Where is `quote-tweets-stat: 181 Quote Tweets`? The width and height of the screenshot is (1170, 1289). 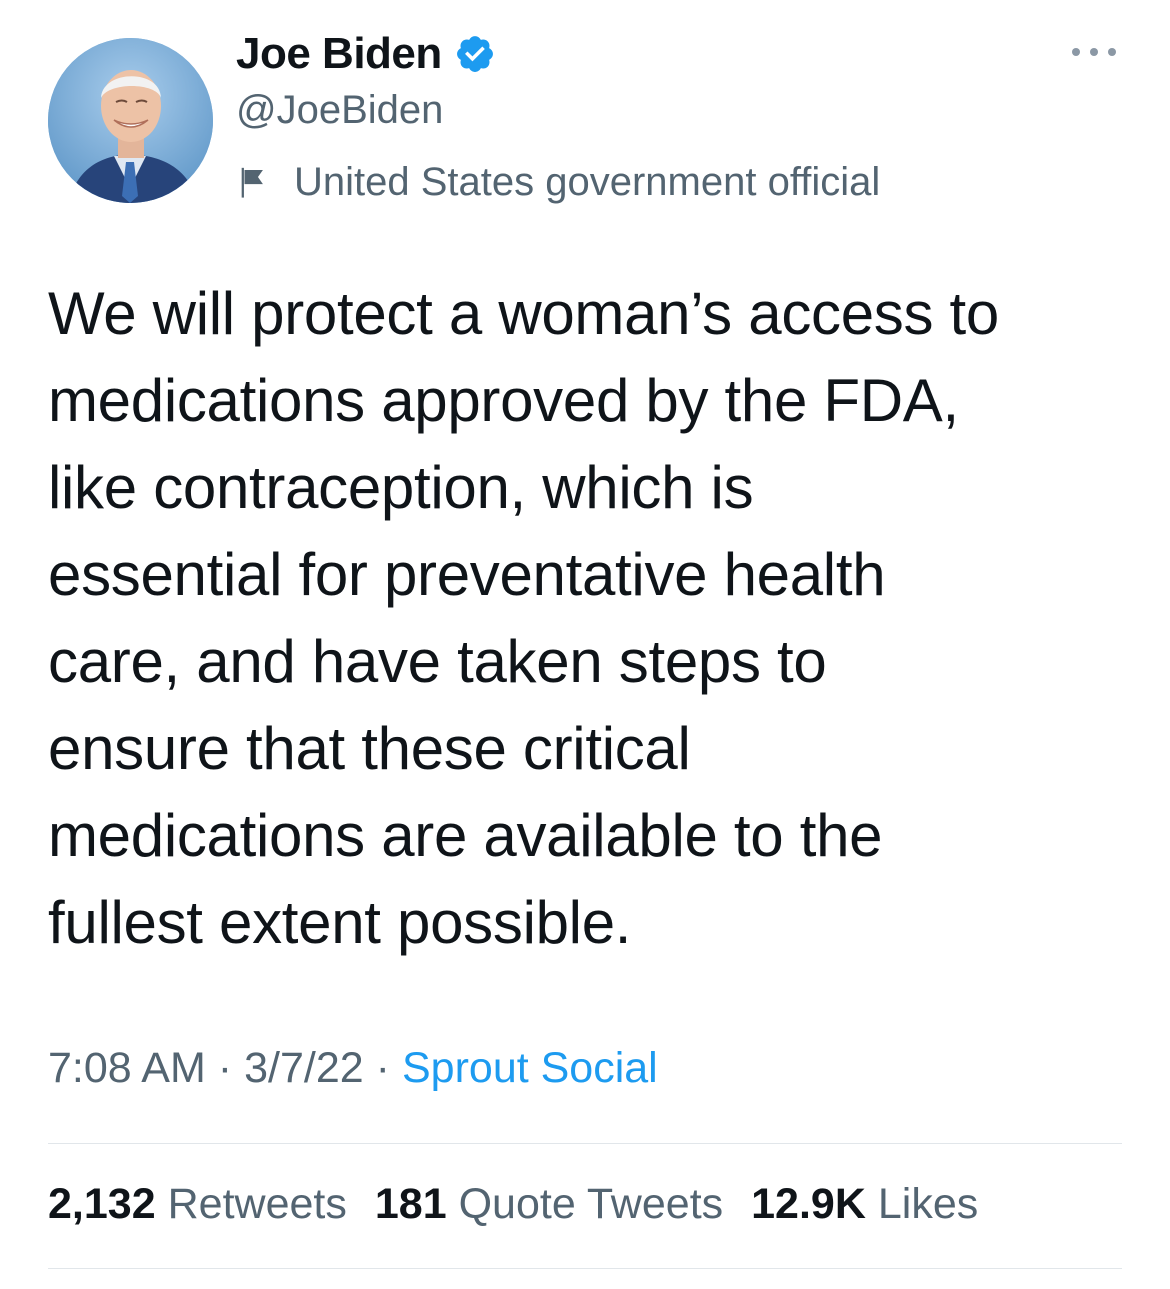 quote-tweets-stat: 181 Quote Tweets is located at coordinates (549, 1204).